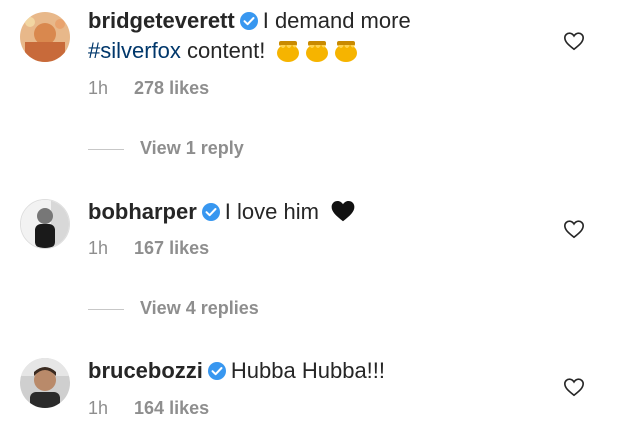 The width and height of the screenshot is (620, 429). I want to click on comment-text: bobharper I love him, so click(222, 214).